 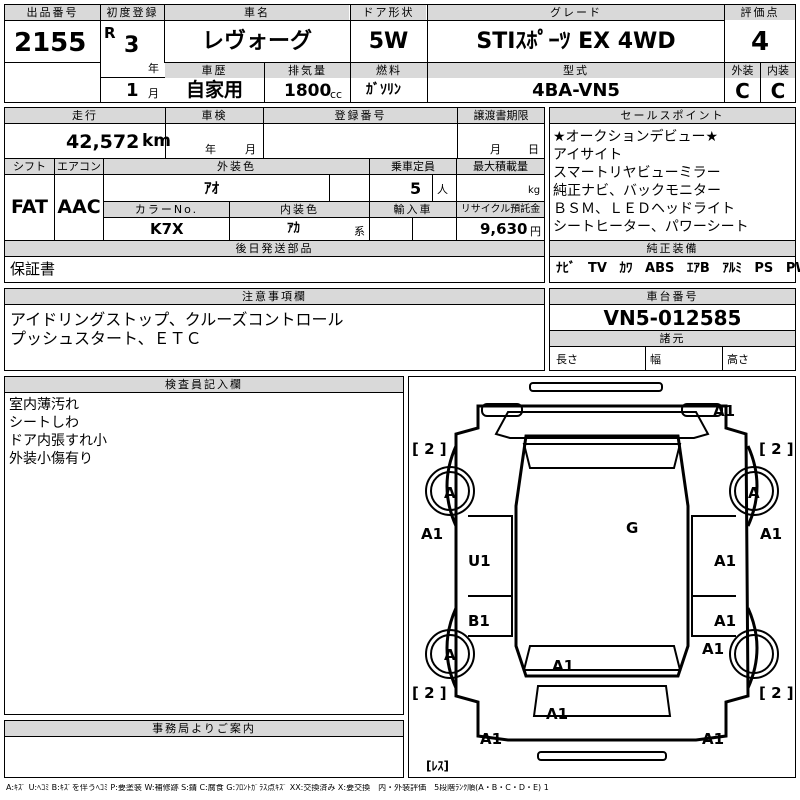 I want to click on car-name-label: 車名, so click(x=257, y=12).